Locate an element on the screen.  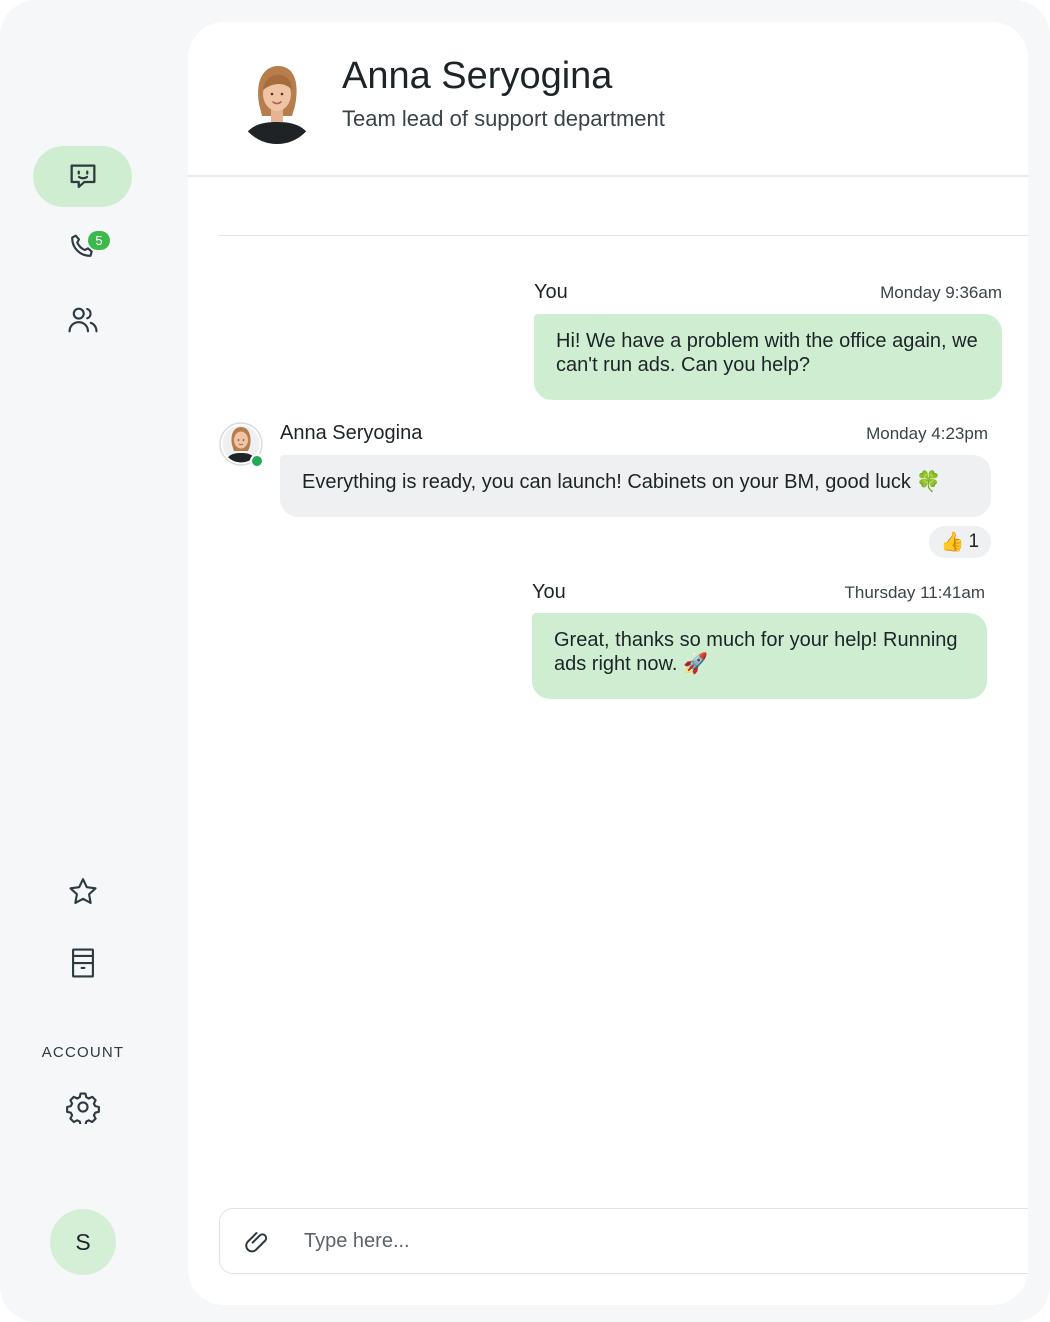
sidebar-item-favorites is located at coordinates (83, 892).